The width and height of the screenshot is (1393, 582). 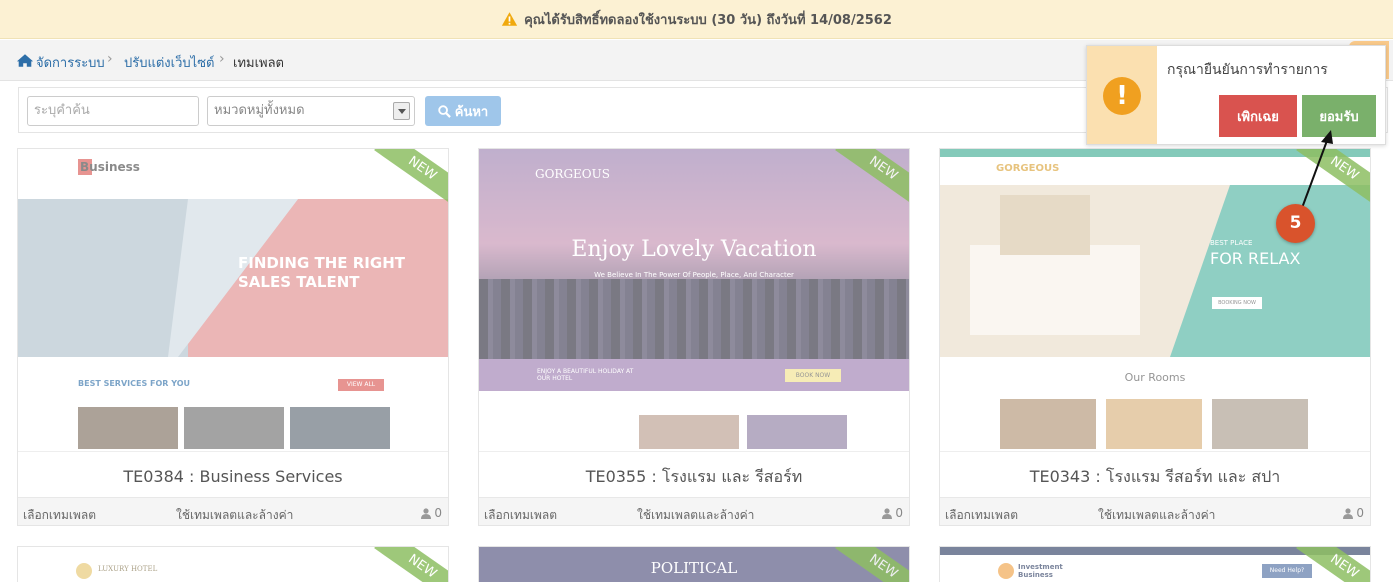 I want to click on breadcrumb-website: ปรับแต่งเว็บไซต์, so click(x=169, y=62).